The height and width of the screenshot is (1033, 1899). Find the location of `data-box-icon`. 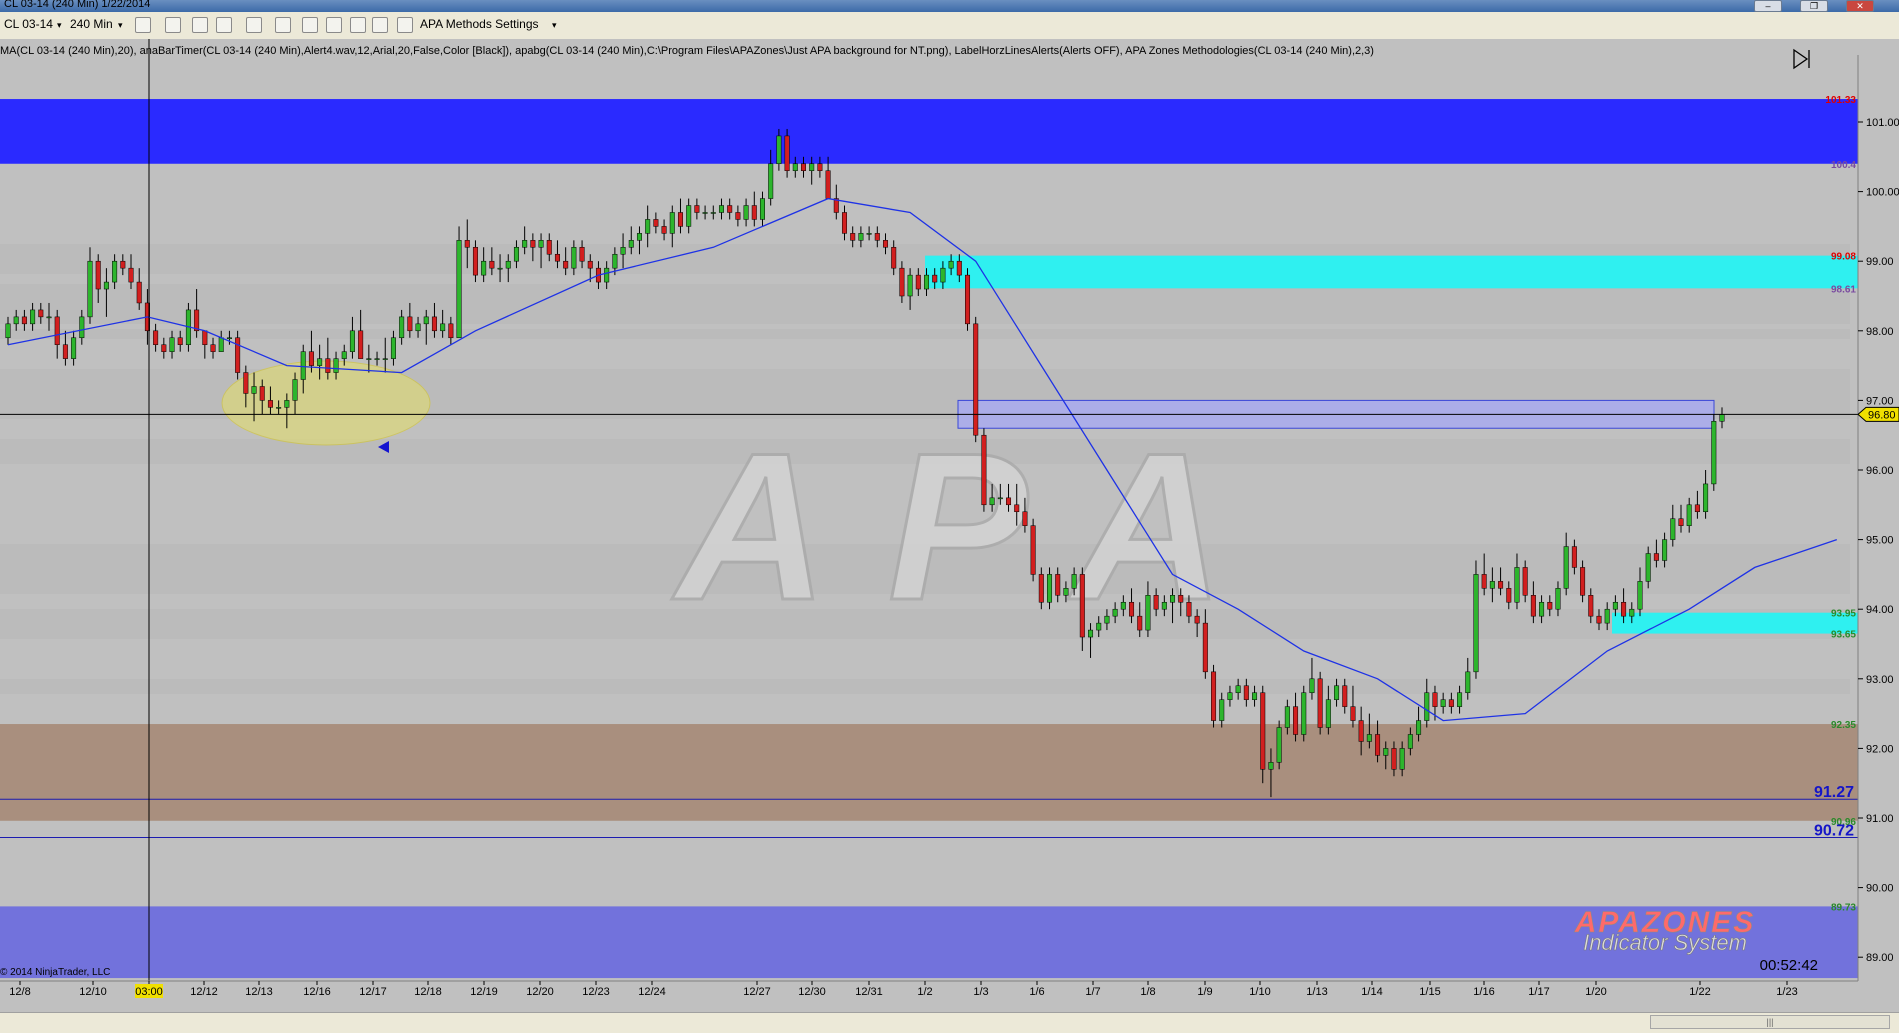

data-box-icon is located at coordinates (380, 25).